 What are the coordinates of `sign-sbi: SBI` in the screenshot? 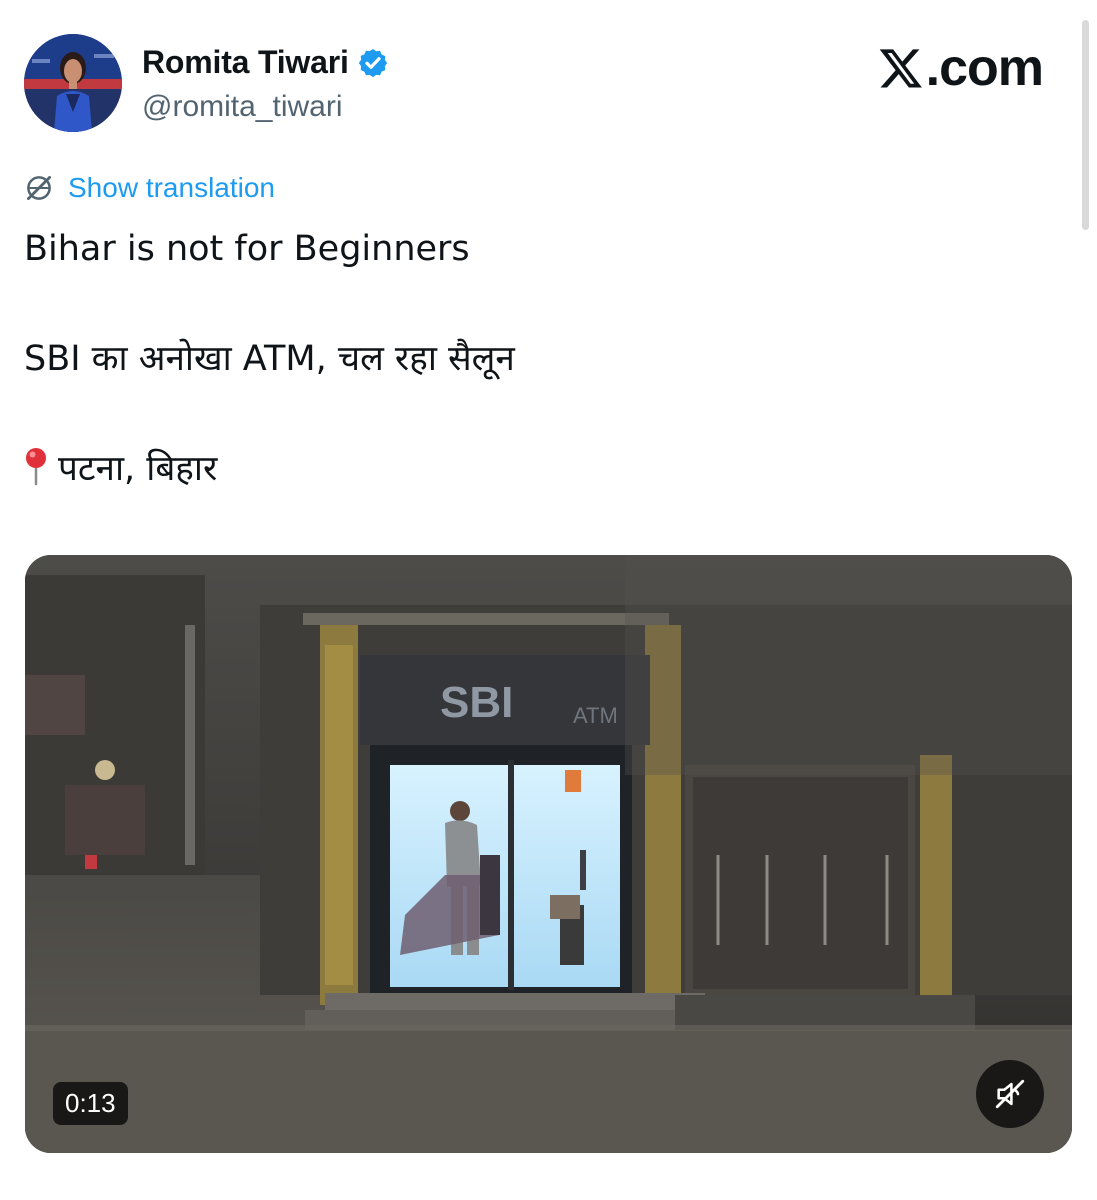 It's located at (476, 702).